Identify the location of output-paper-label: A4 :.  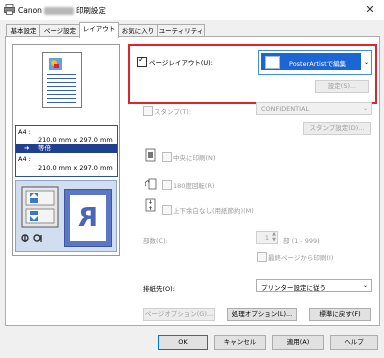
(24, 159).